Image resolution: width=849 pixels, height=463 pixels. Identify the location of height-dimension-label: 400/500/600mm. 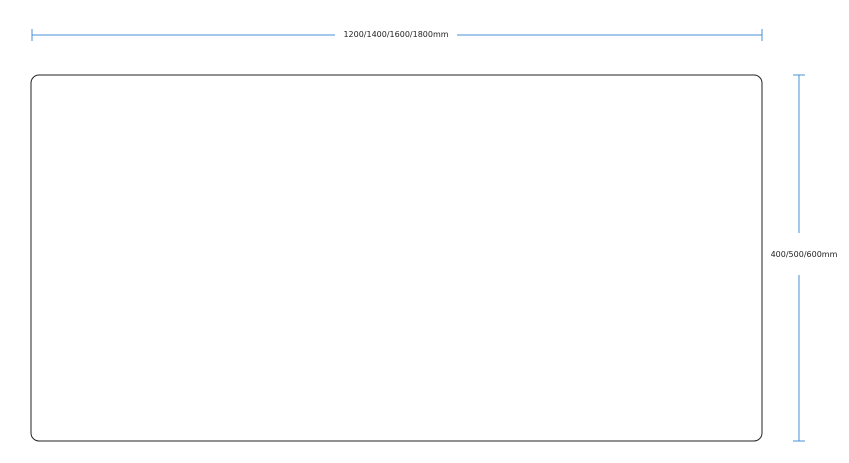
(804, 255).